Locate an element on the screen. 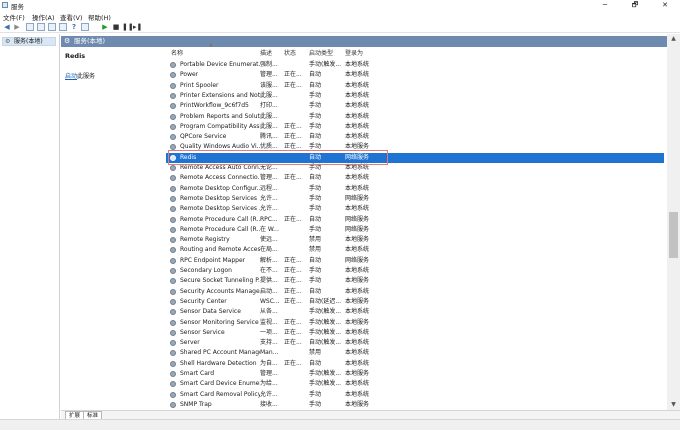 This screenshot has width=680, height=430. pause-icon: ❚❚ is located at coordinates (128, 27).